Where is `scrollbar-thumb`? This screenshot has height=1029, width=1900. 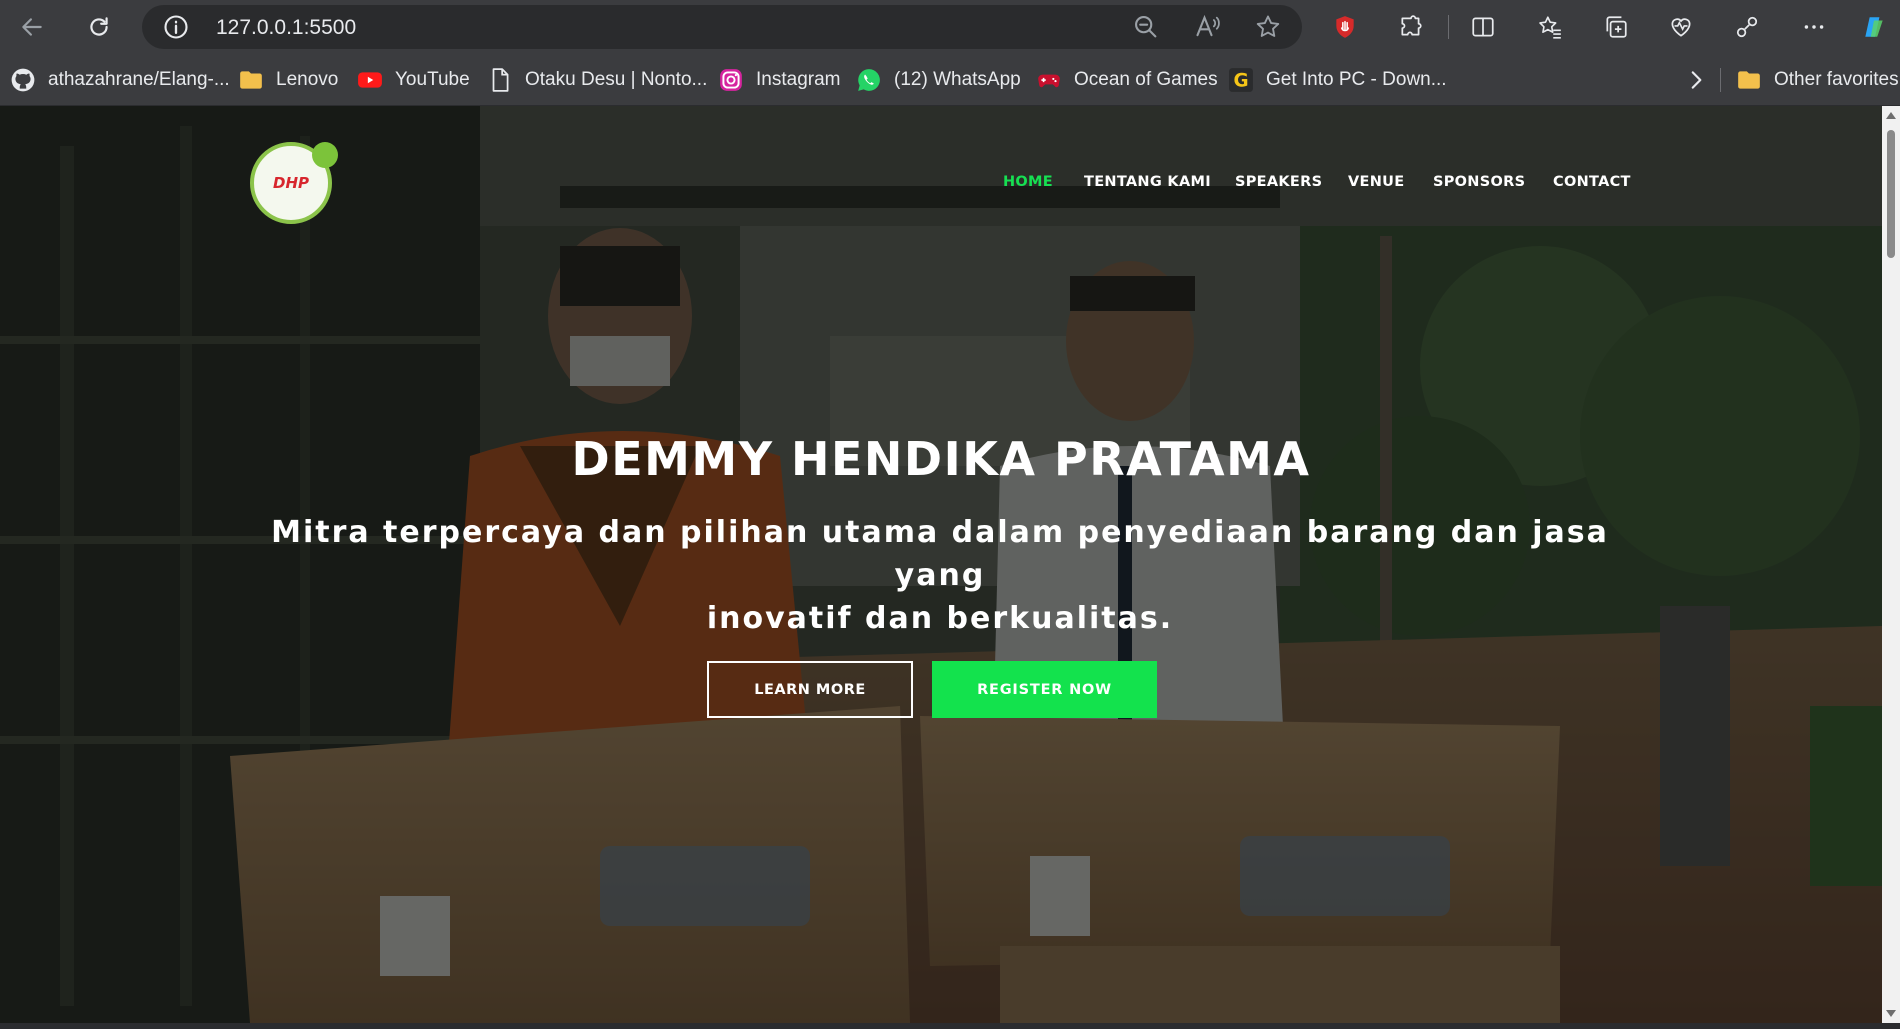
scrollbar-thumb is located at coordinates (1891, 194).